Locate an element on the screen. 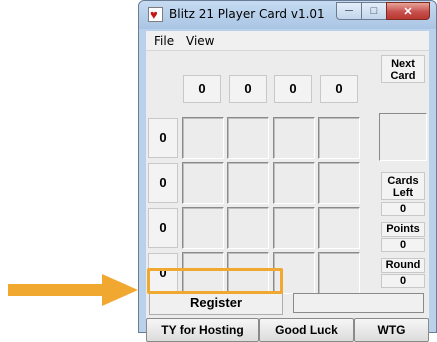 The image size is (437, 342). round-value: 0 is located at coordinates (403, 281).